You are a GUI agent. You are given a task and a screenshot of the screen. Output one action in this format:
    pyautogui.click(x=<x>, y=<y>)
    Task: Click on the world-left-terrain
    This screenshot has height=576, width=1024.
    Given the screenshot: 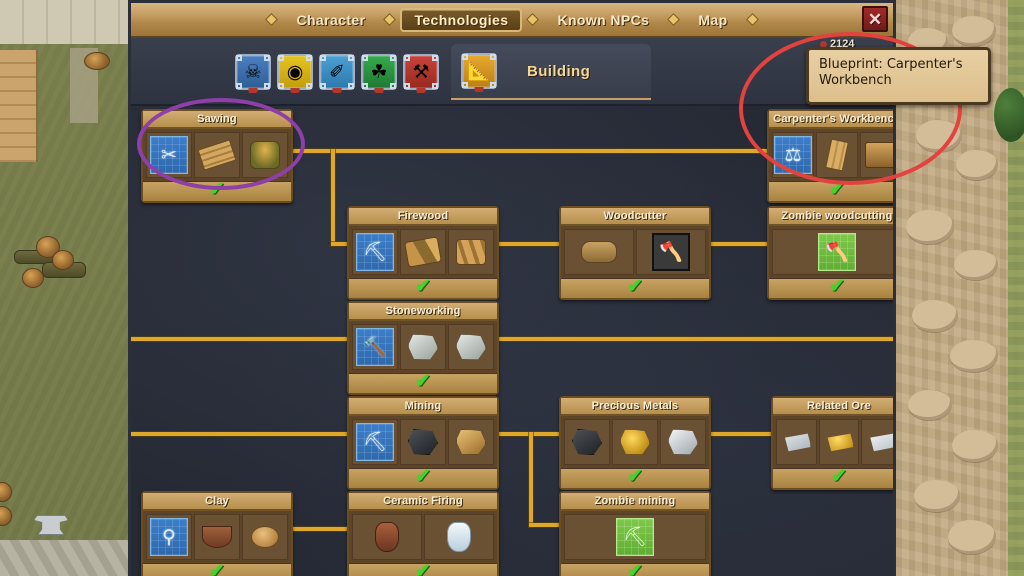 What is the action you would take?
    pyautogui.click(x=66, y=288)
    